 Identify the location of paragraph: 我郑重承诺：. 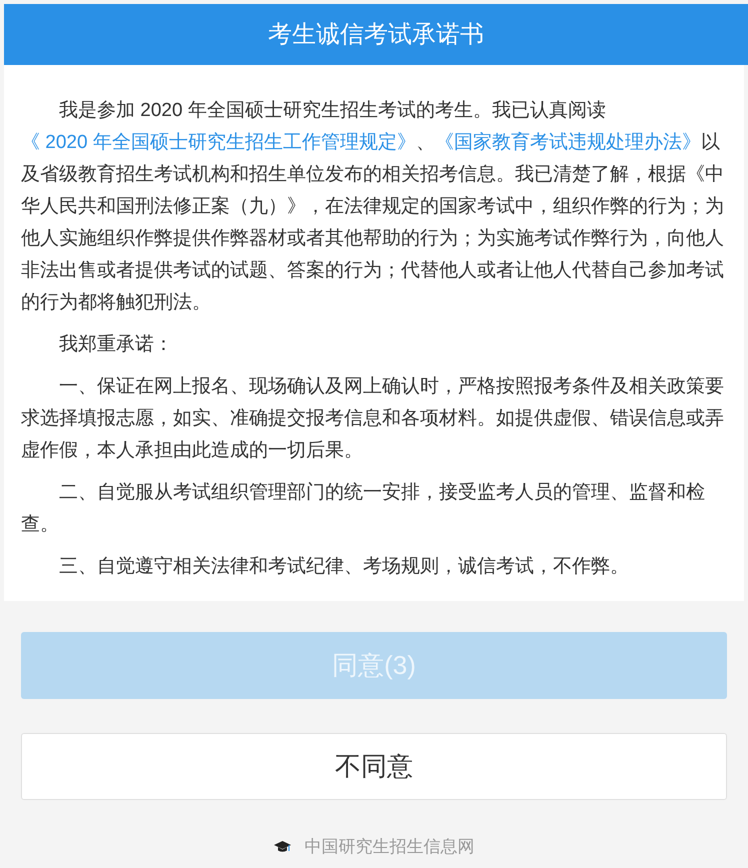
(116, 345).